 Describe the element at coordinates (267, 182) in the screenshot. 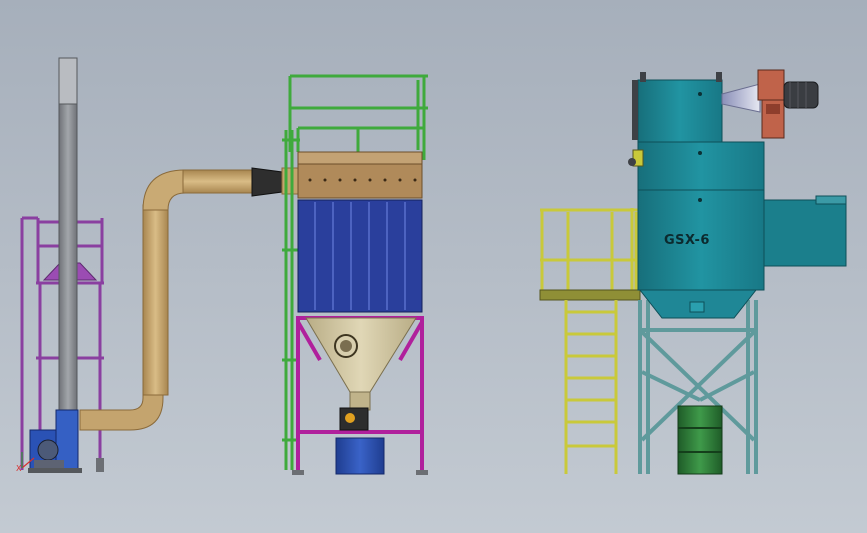

I see `duct-reducer` at that location.